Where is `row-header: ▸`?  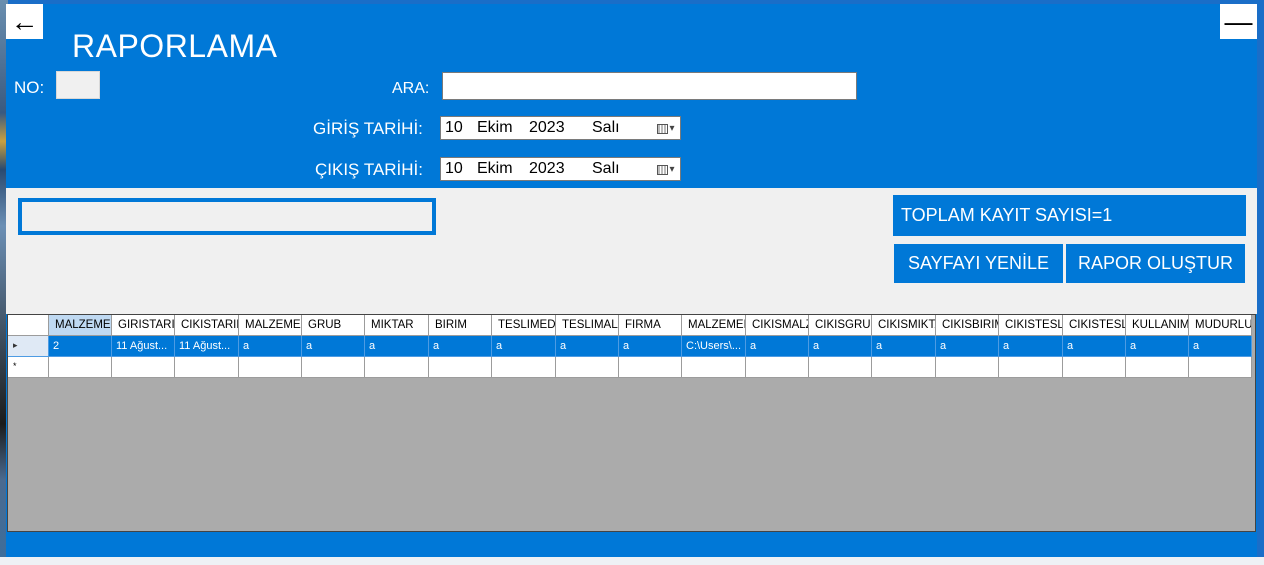
row-header: ▸ is located at coordinates (28, 346).